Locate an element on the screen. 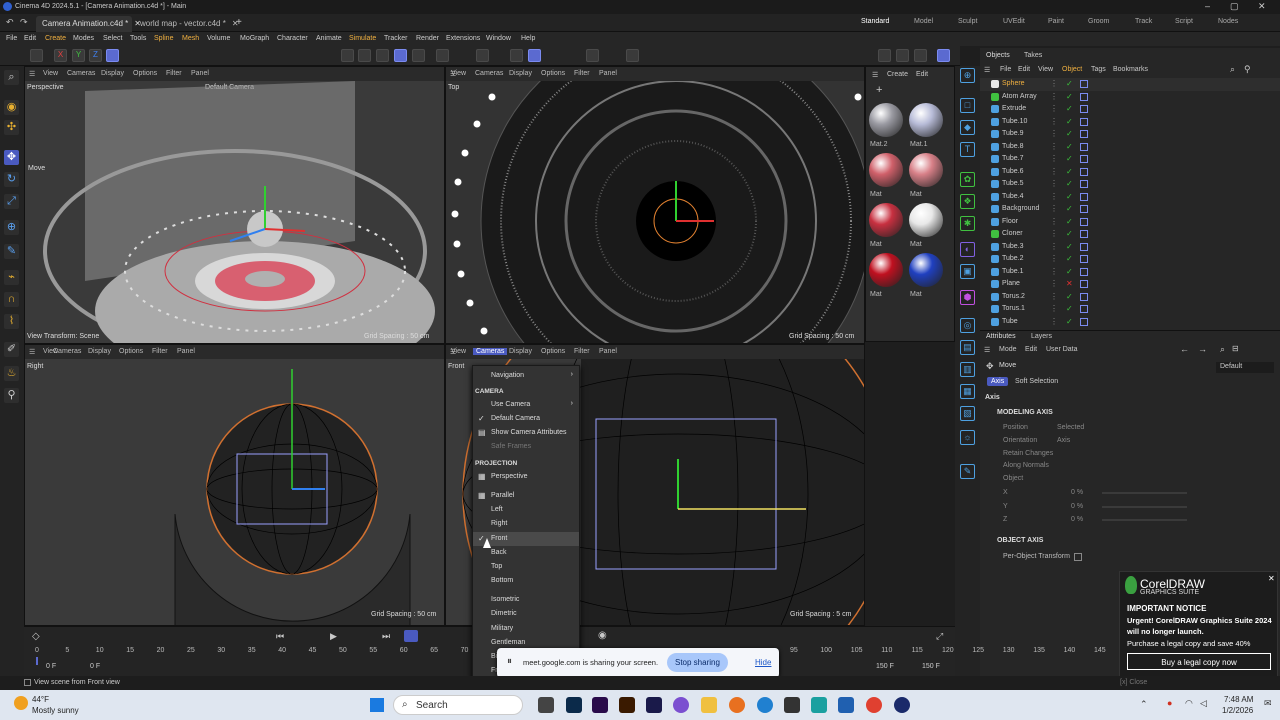  object-menu-object: Object is located at coordinates (1072, 69).